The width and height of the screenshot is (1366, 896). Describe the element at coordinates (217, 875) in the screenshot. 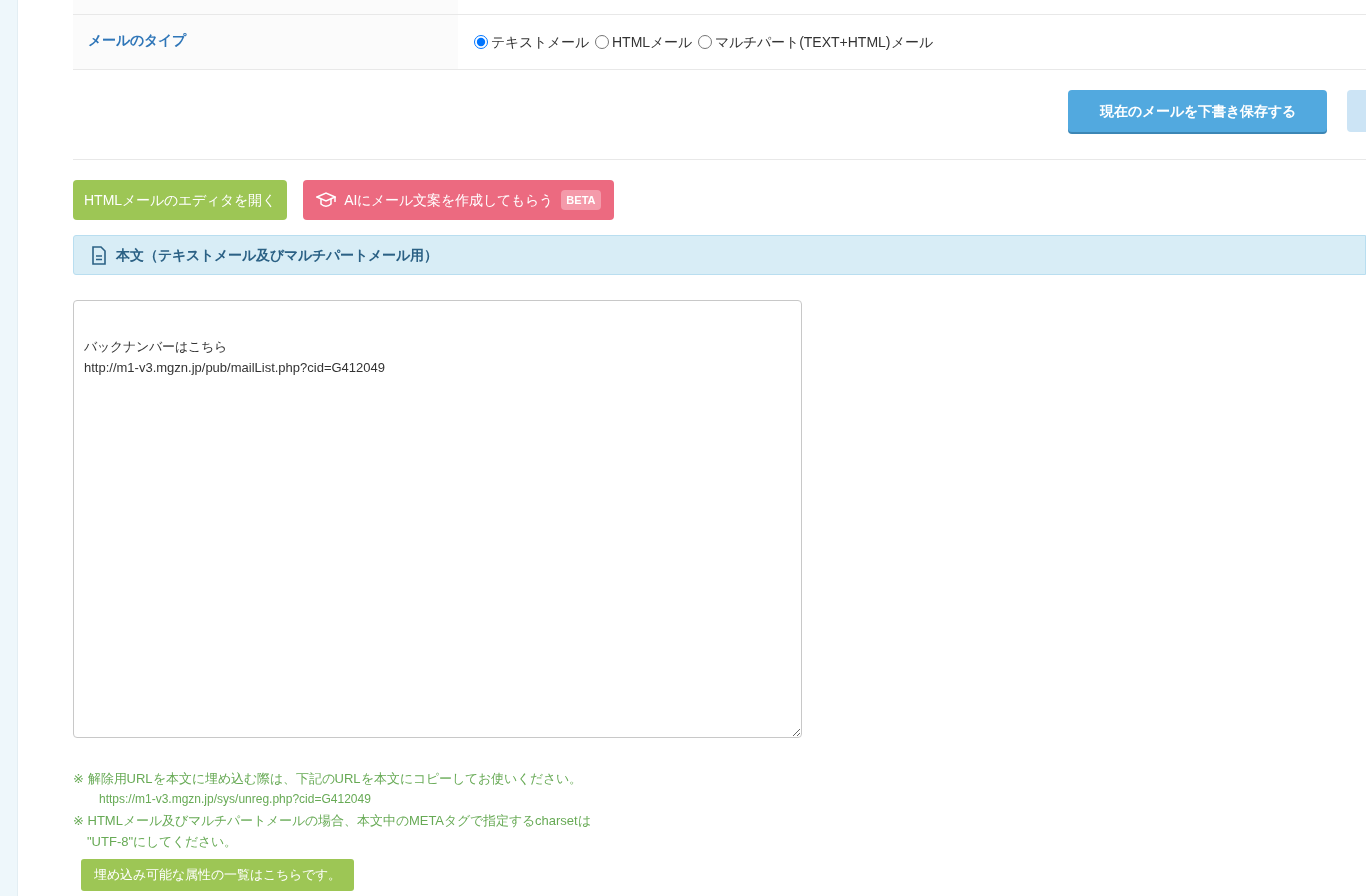

I see `attributes-list-button: 埋め込み可能な属性の一覧はこちらです。` at that location.